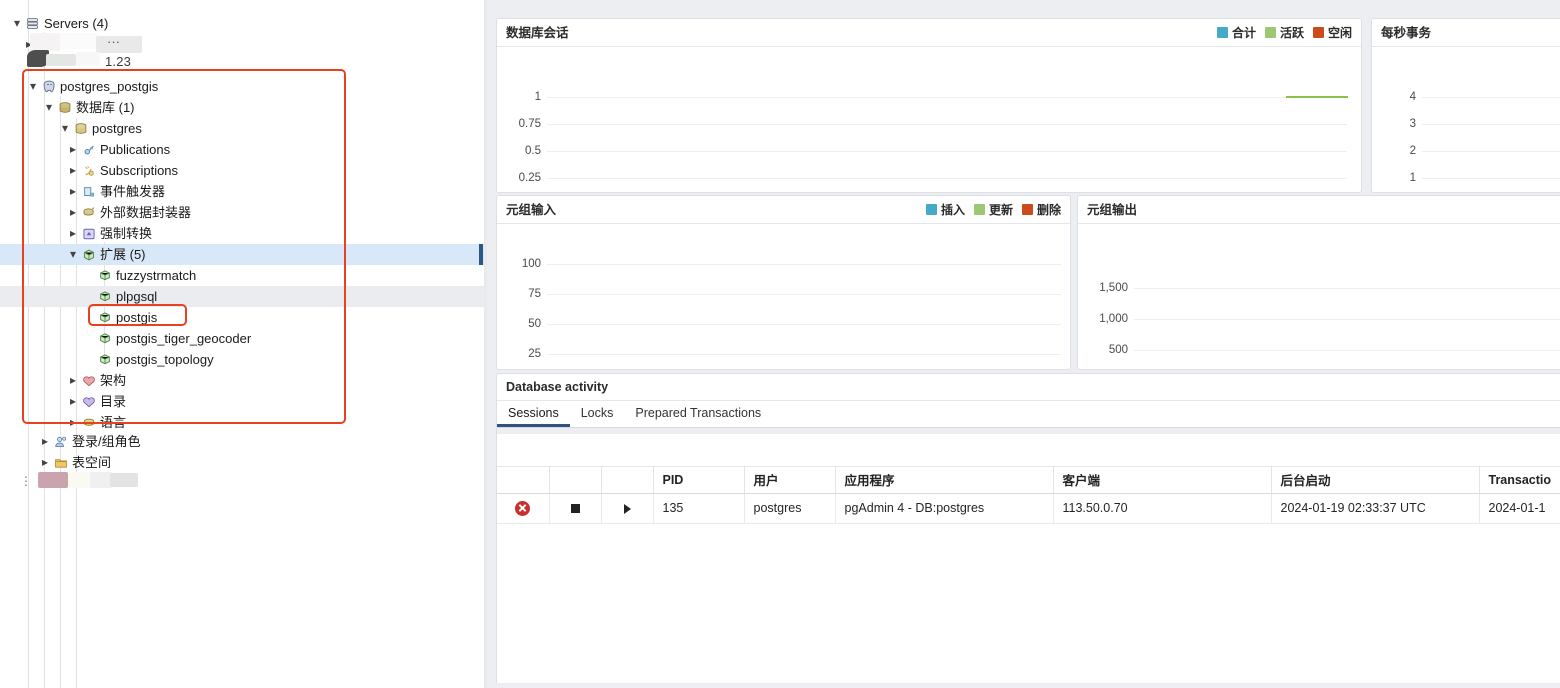 The height and width of the screenshot is (688, 1560). What do you see at coordinates (243, 338) in the screenshot?
I see `tree-item-extension-postgis-tiger-geocoder: ▸ postgis_tiger_geocoder` at bounding box center [243, 338].